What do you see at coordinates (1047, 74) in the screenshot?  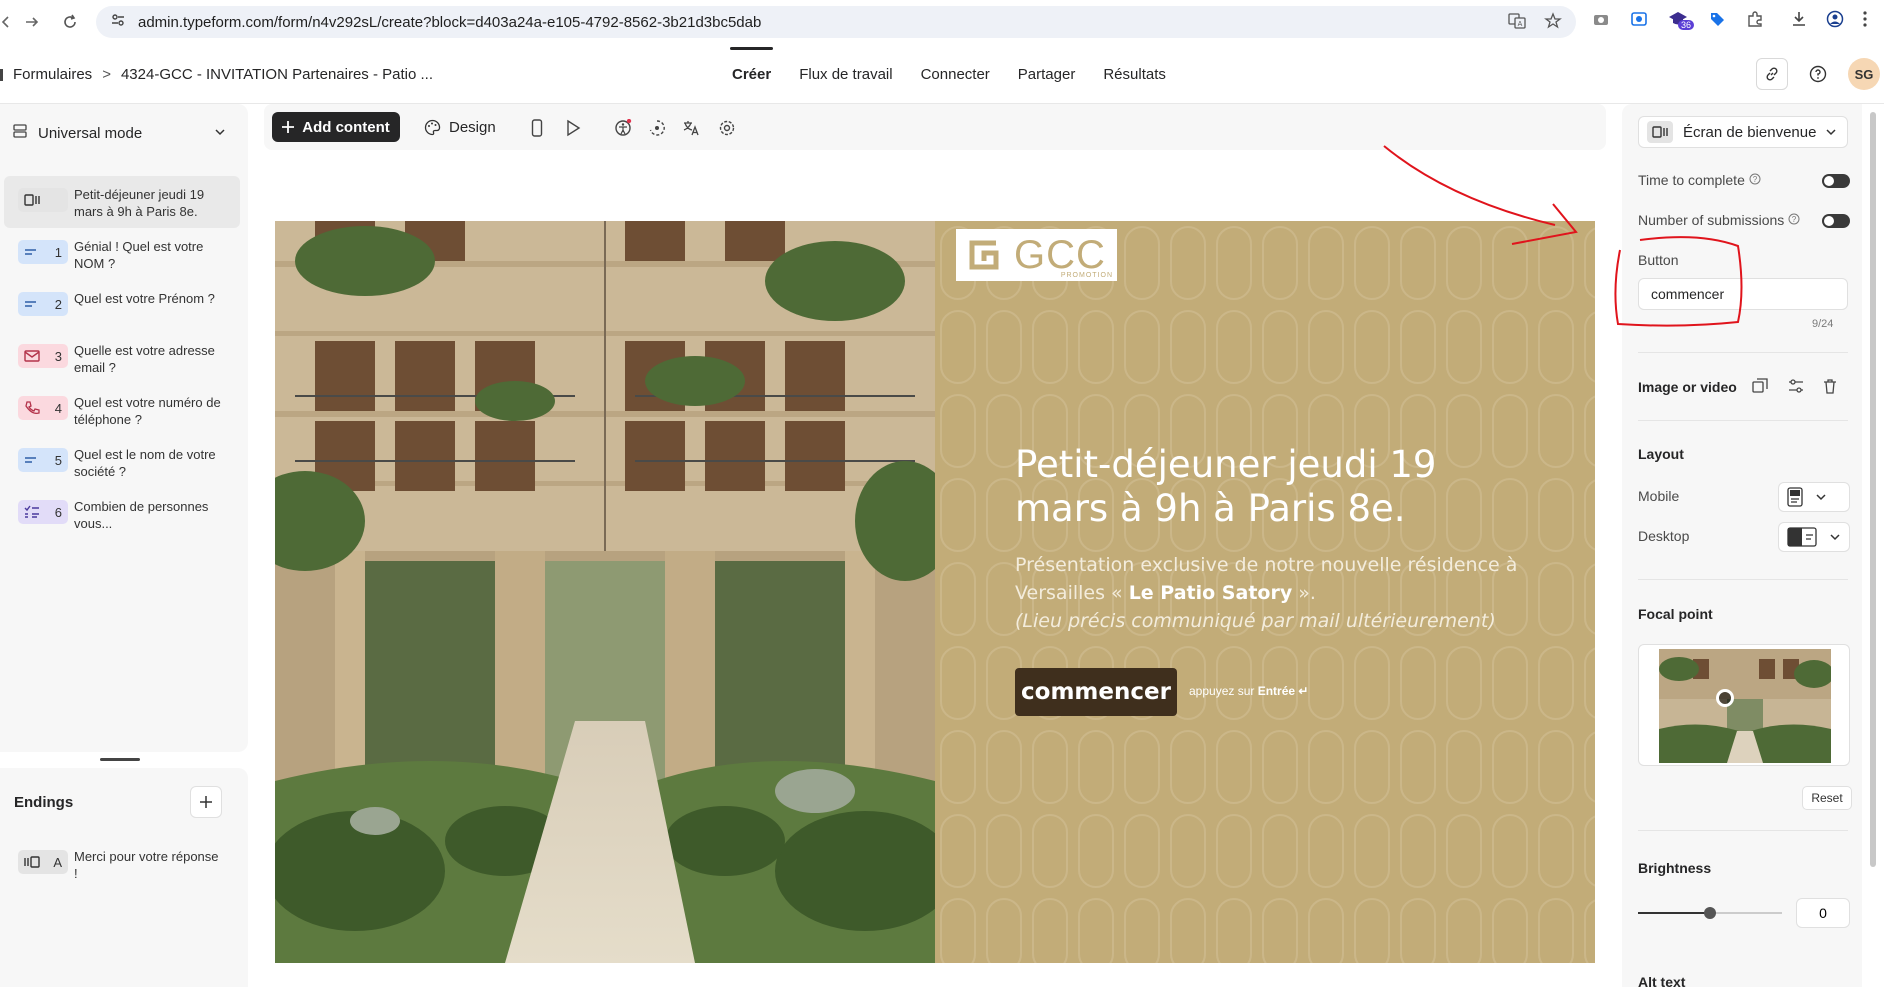 I see `tab-partager: Partager` at bounding box center [1047, 74].